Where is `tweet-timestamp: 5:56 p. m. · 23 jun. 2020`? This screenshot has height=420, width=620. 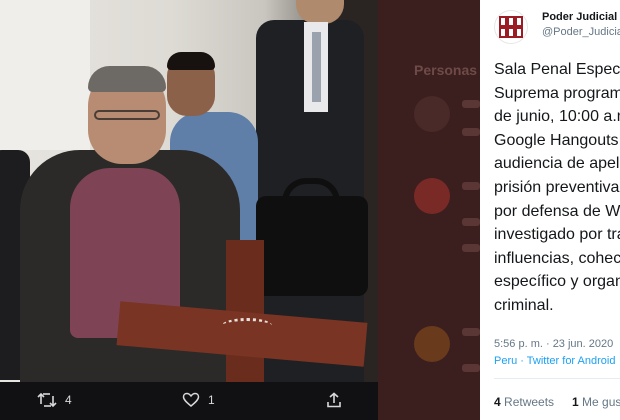
tweet-timestamp: 5:56 p. m. · 23 jun. 2020 is located at coordinates (553, 344).